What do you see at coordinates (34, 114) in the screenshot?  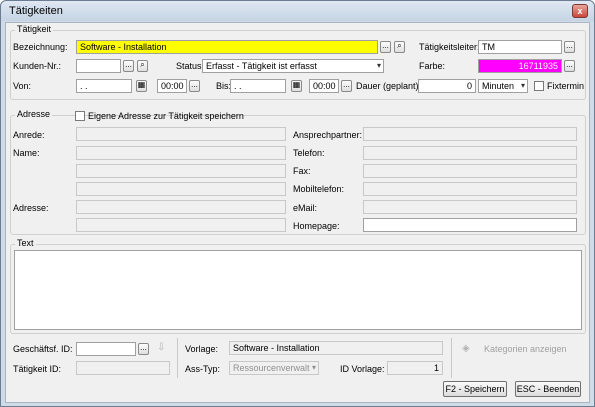 I see `group-adresse-title: Adresse` at bounding box center [34, 114].